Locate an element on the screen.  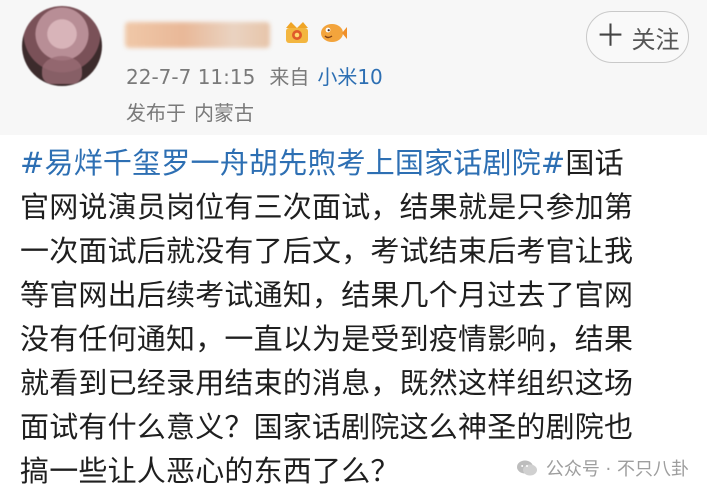
post-text-line-1: #易烊千玺罗一舟胡先煦考上国家话剧院#国话 is located at coordinates (322, 163).